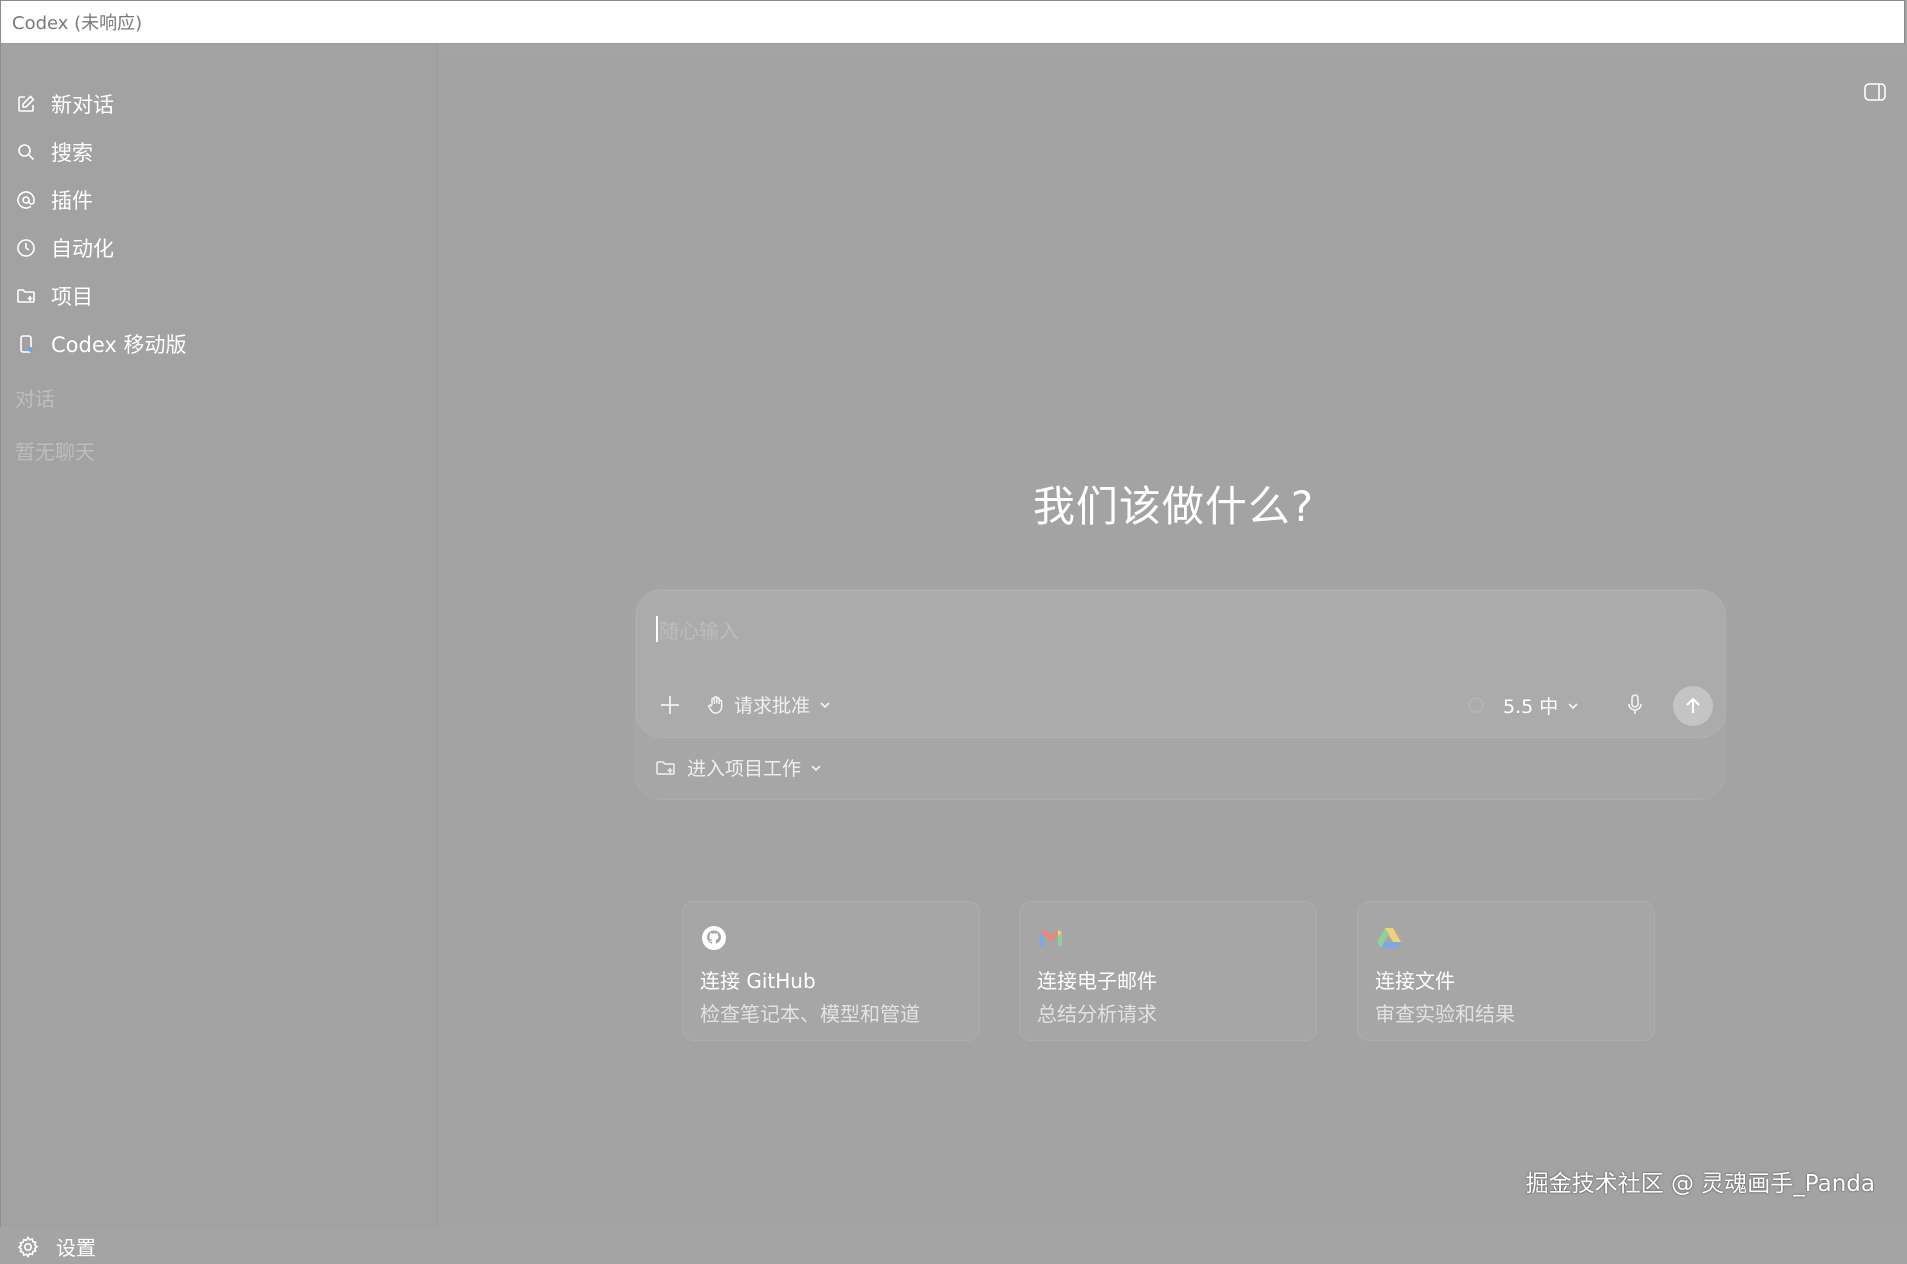 The width and height of the screenshot is (1907, 1264). What do you see at coordinates (1700, 1184) in the screenshot?
I see `watermark: 掘金技术社区 @ 灵魂画手_Panda` at bounding box center [1700, 1184].